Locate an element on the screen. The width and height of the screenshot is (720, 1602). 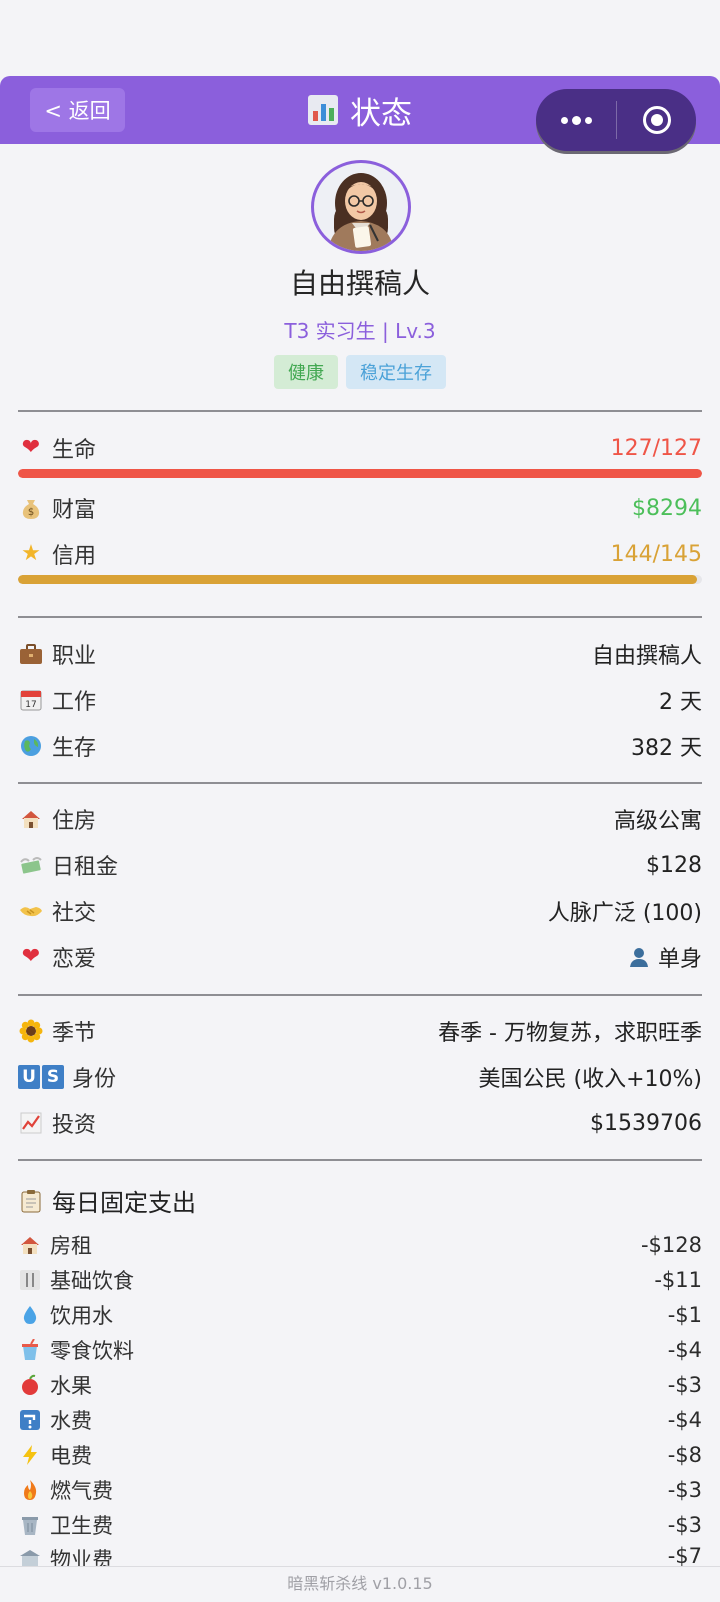
bar-chart-icon is located at coordinates (323, 110).